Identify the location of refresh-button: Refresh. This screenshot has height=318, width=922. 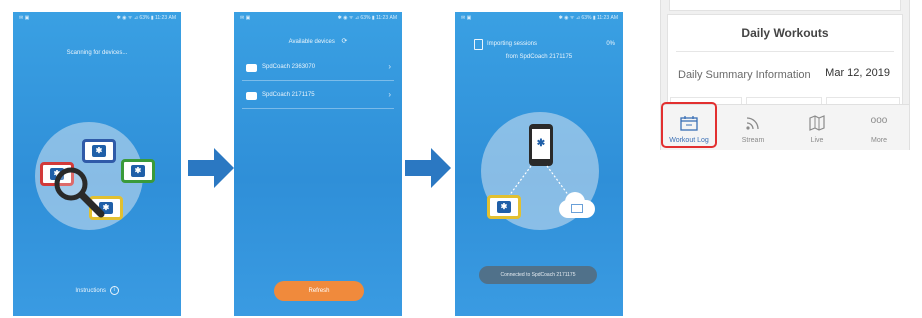
(319, 291).